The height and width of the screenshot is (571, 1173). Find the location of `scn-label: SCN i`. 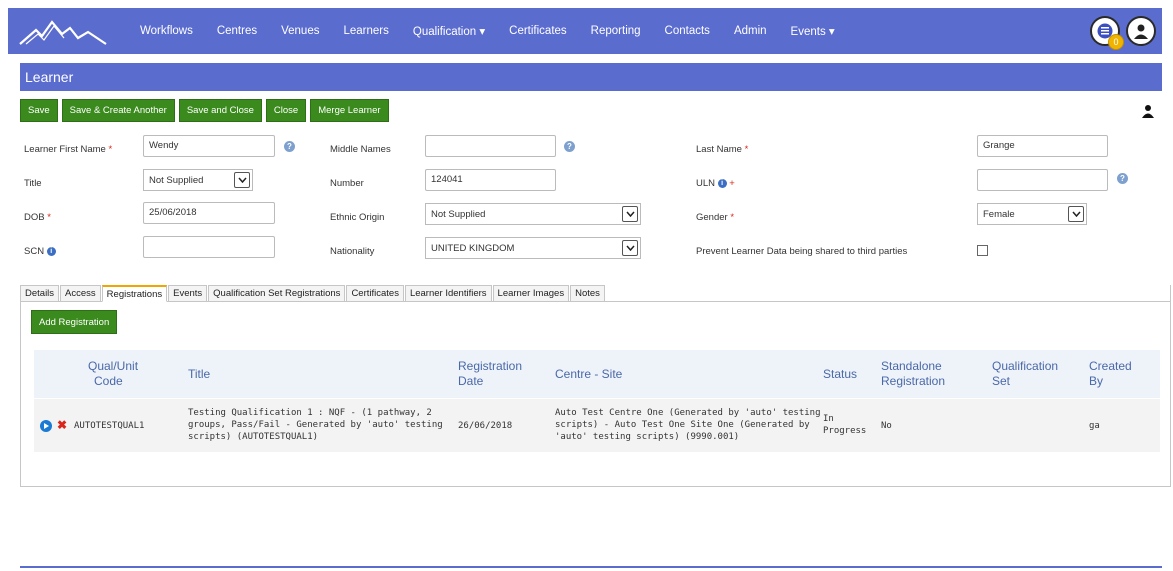

scn-label: SCN i is located at coordinates (40, 251).